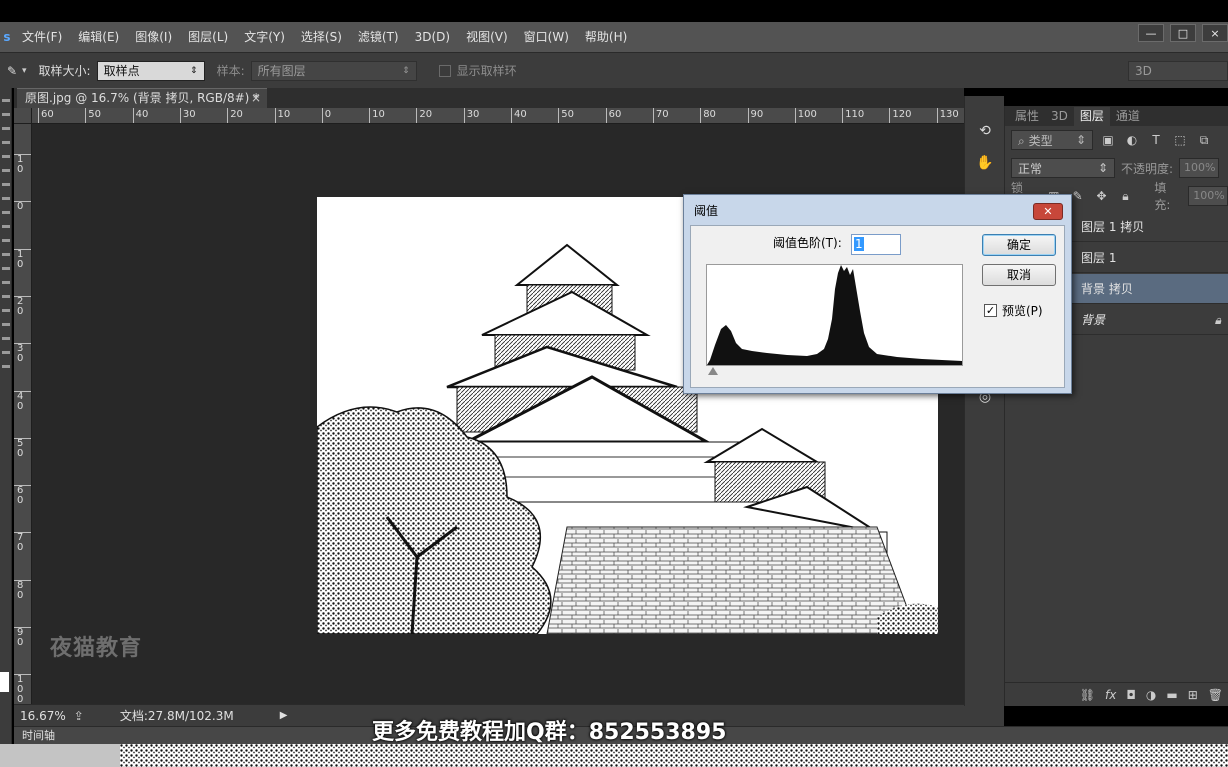  I want to click on dialog-body: 阈值色阶(T): 1 确定 取消 ✓ 预览(P), so click(877, 306).